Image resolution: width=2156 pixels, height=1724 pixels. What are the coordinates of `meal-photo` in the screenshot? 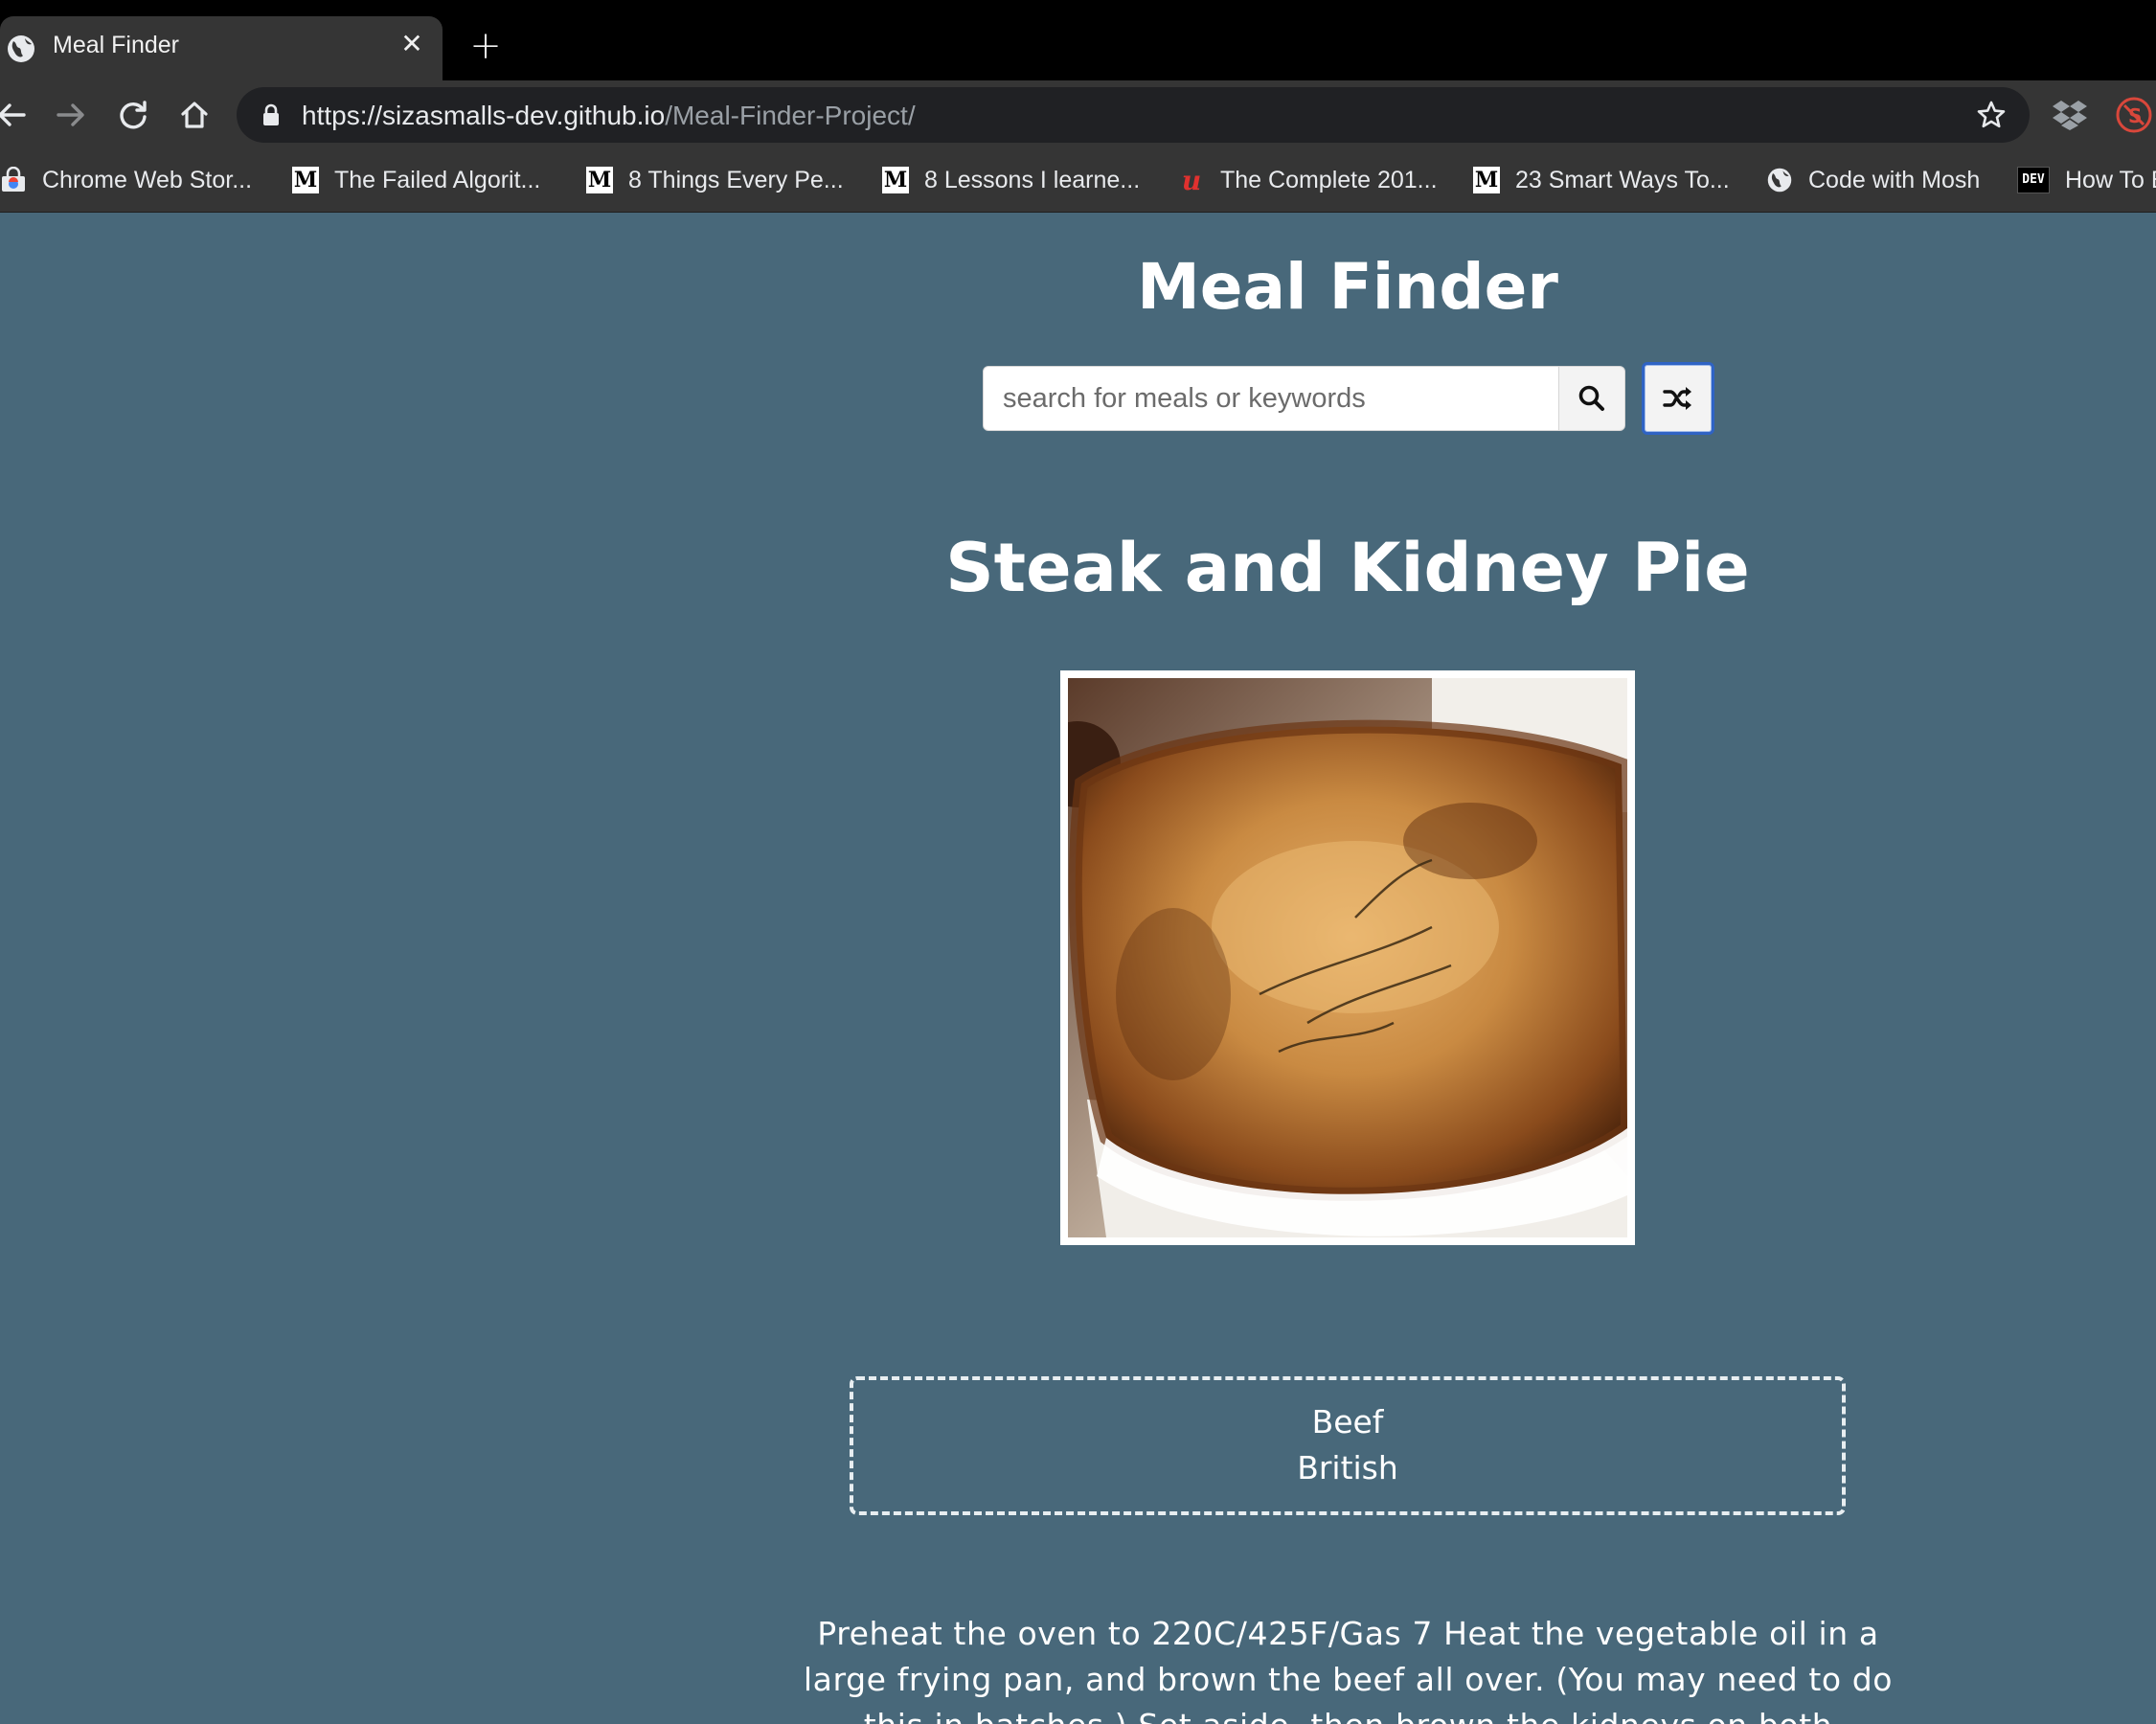 It's located at (1334, 958).